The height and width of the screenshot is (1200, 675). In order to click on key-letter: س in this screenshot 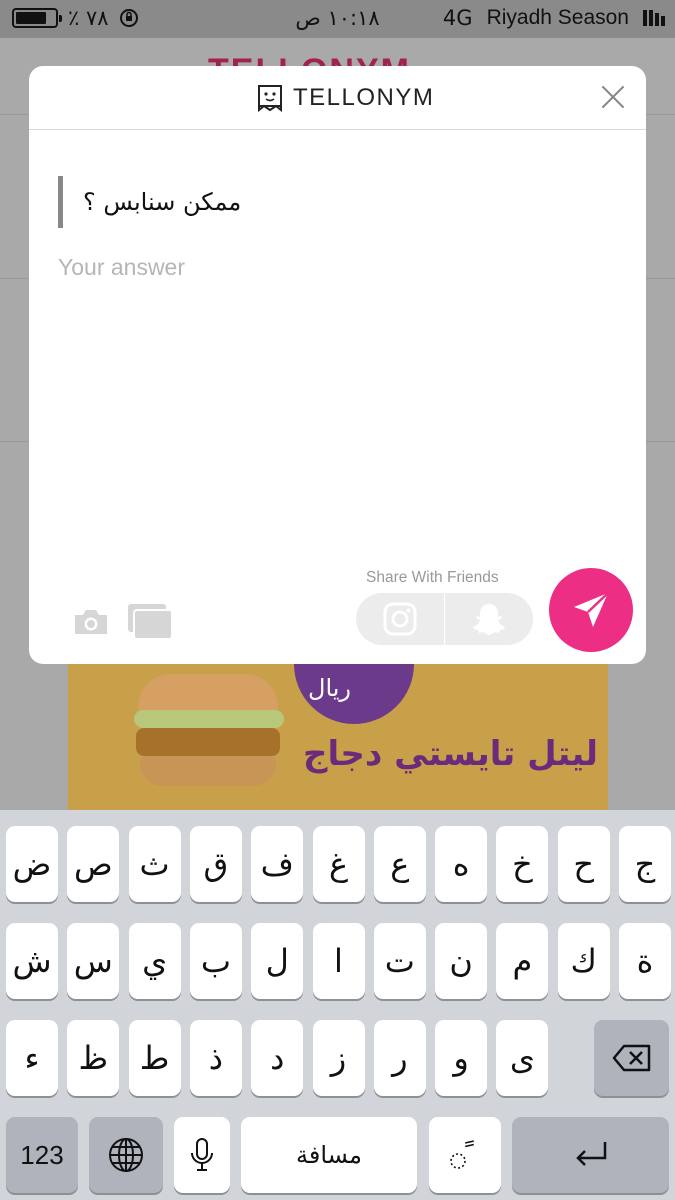, I will do `click(93, 961)`.